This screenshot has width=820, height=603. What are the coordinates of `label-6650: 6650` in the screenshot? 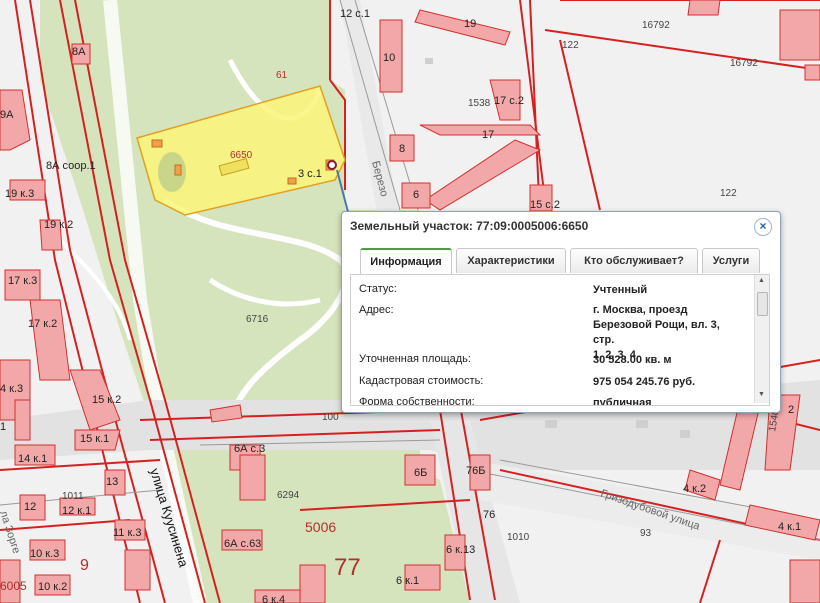 It's located at (241, 155).